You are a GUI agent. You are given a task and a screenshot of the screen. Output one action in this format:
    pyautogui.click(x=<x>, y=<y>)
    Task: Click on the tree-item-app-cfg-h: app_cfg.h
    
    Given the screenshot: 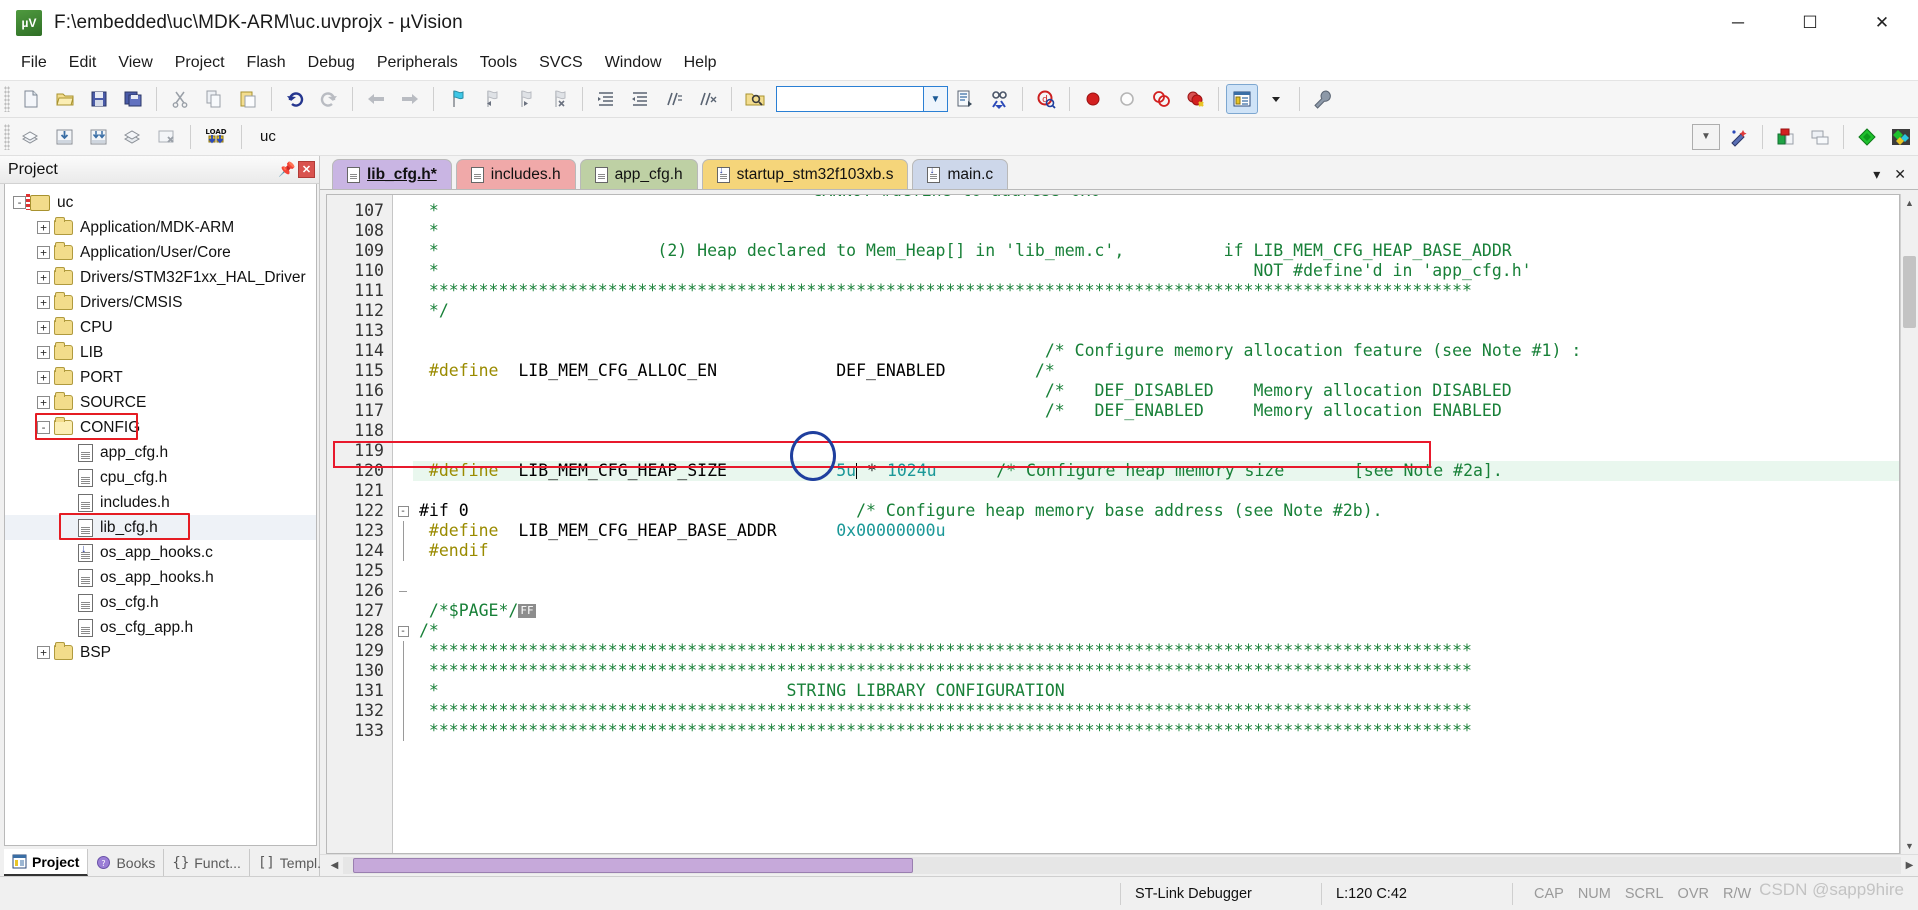 What is the action you would take?
    pyautogui.click(x=160, y=452)
    